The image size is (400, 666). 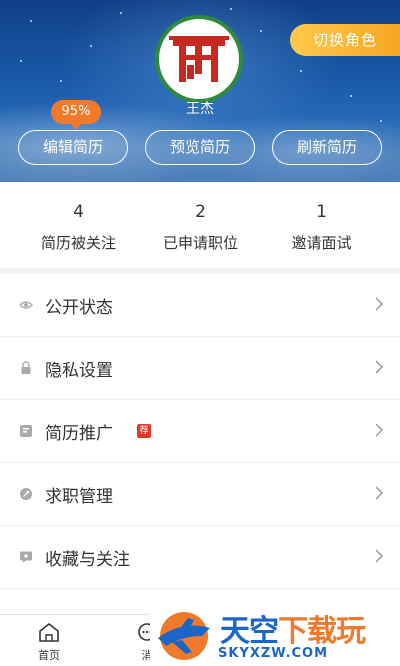 I want to click on switch-role-button: 切换角色, so click(x=345, y=40).